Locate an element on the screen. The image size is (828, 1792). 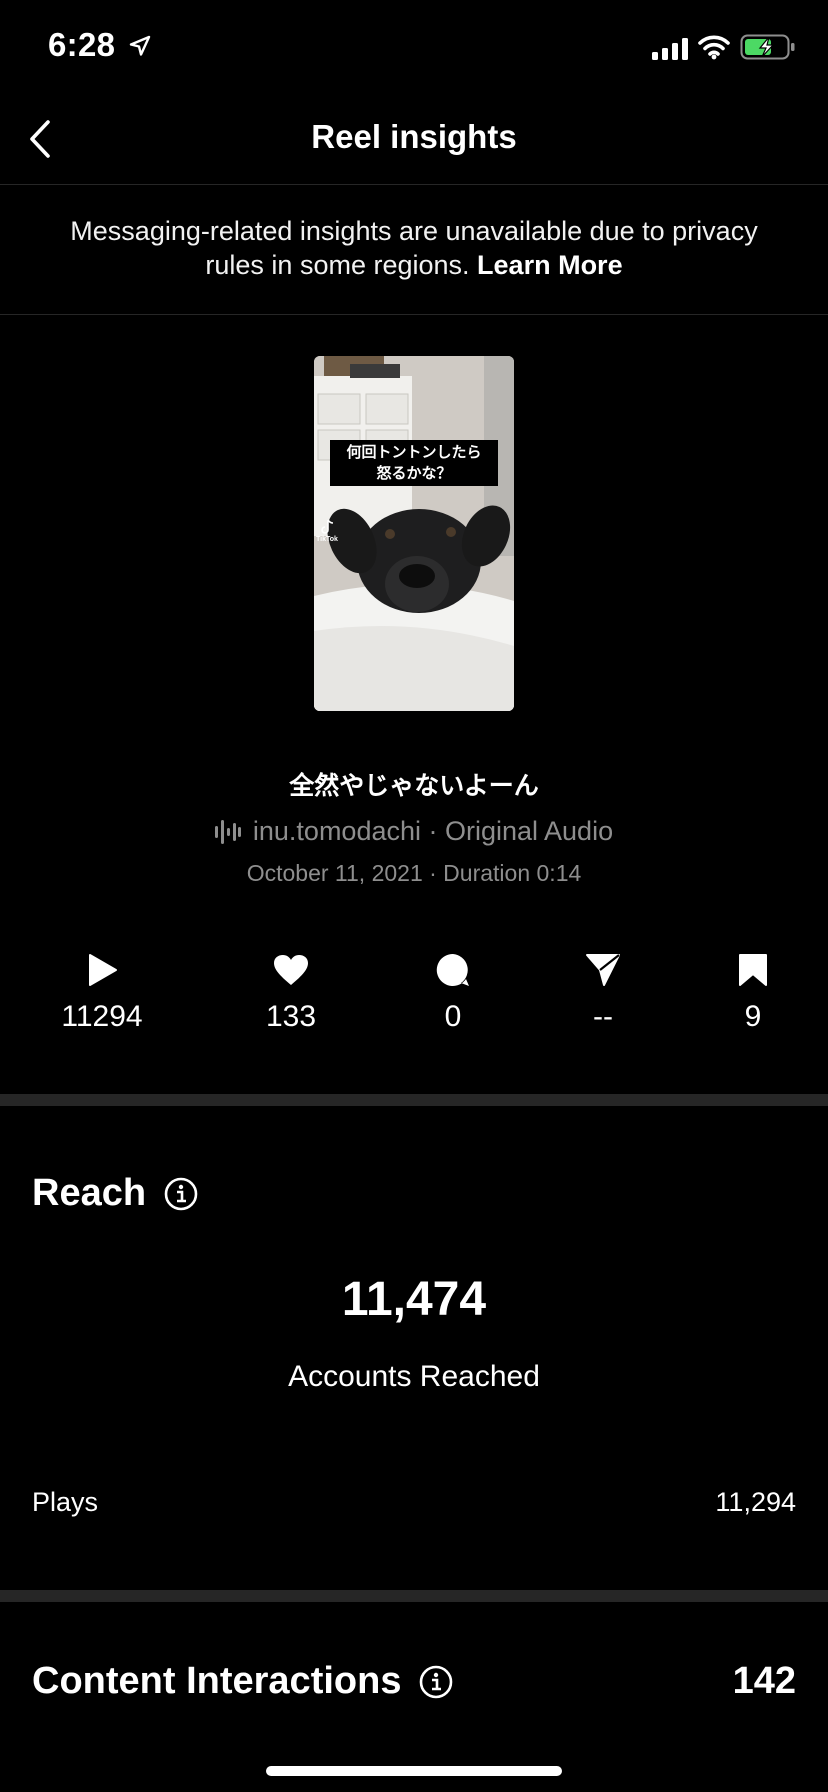
tiktok-watermark: TikTok is located at coordinates (327, 539).